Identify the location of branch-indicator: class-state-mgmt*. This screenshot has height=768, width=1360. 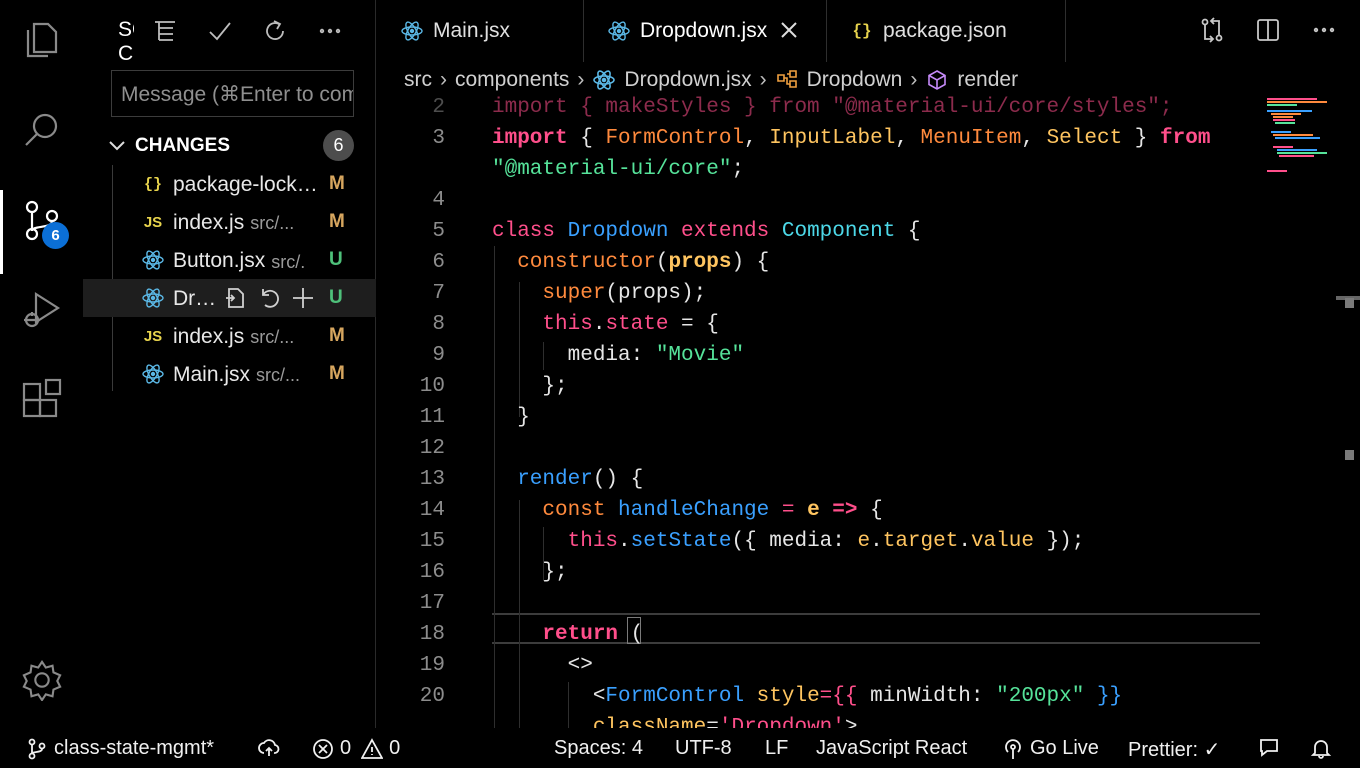
(120, 748).